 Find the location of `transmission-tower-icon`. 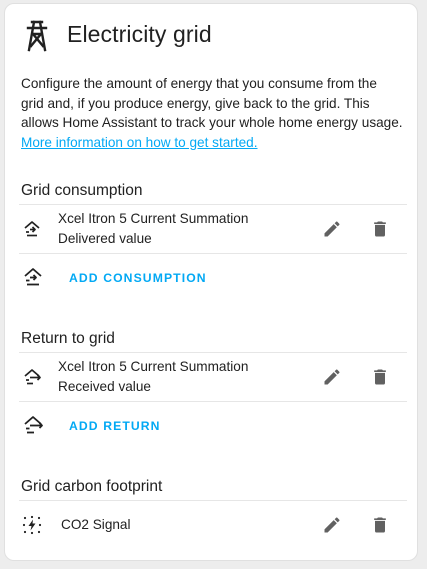

transmission-tower-icon is located at coordinates (37, 36).